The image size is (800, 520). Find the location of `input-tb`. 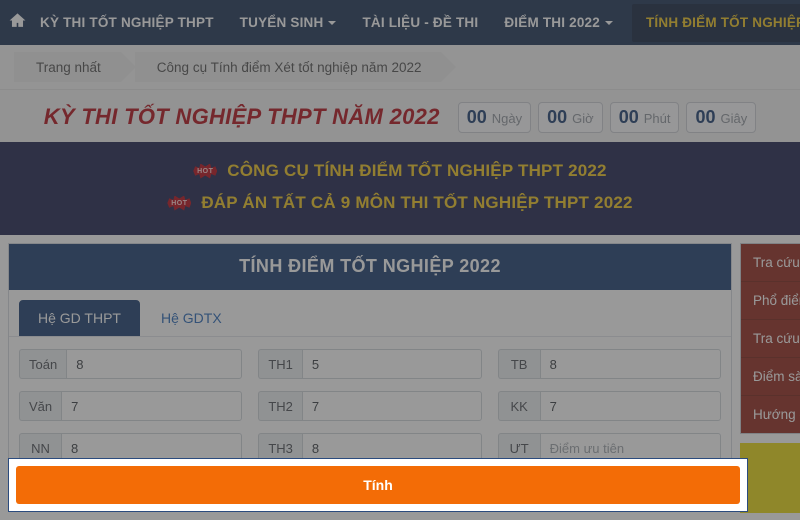

input-tb is located at coordinates (630, 364).